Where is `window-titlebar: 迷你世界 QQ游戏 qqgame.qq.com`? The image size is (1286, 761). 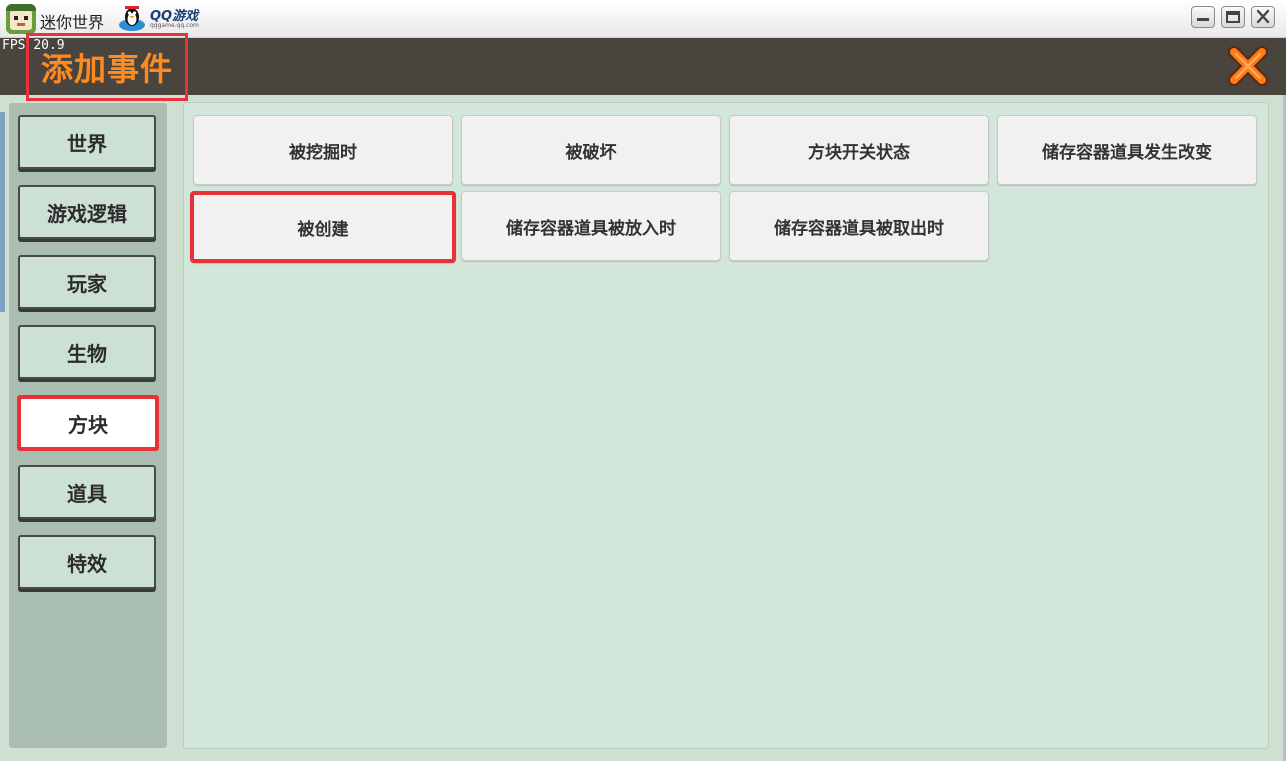
window-titlebar: 迷你世界 QQ游戏 qqgame.qq.com is located at coordinates (643, 19).